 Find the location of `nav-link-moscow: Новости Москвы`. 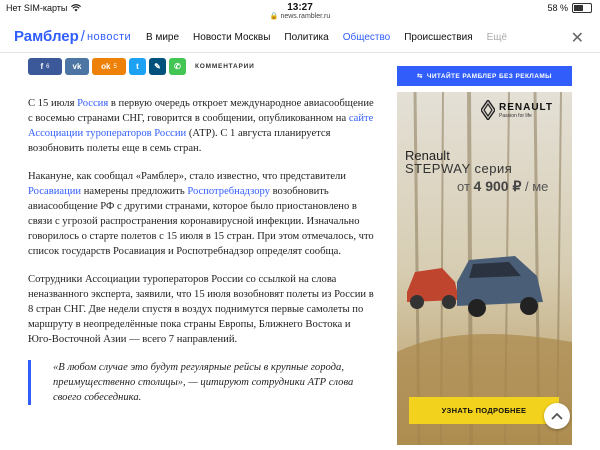

nav-link-moscow: Новости Москвы is located at coordinates (231, 37).